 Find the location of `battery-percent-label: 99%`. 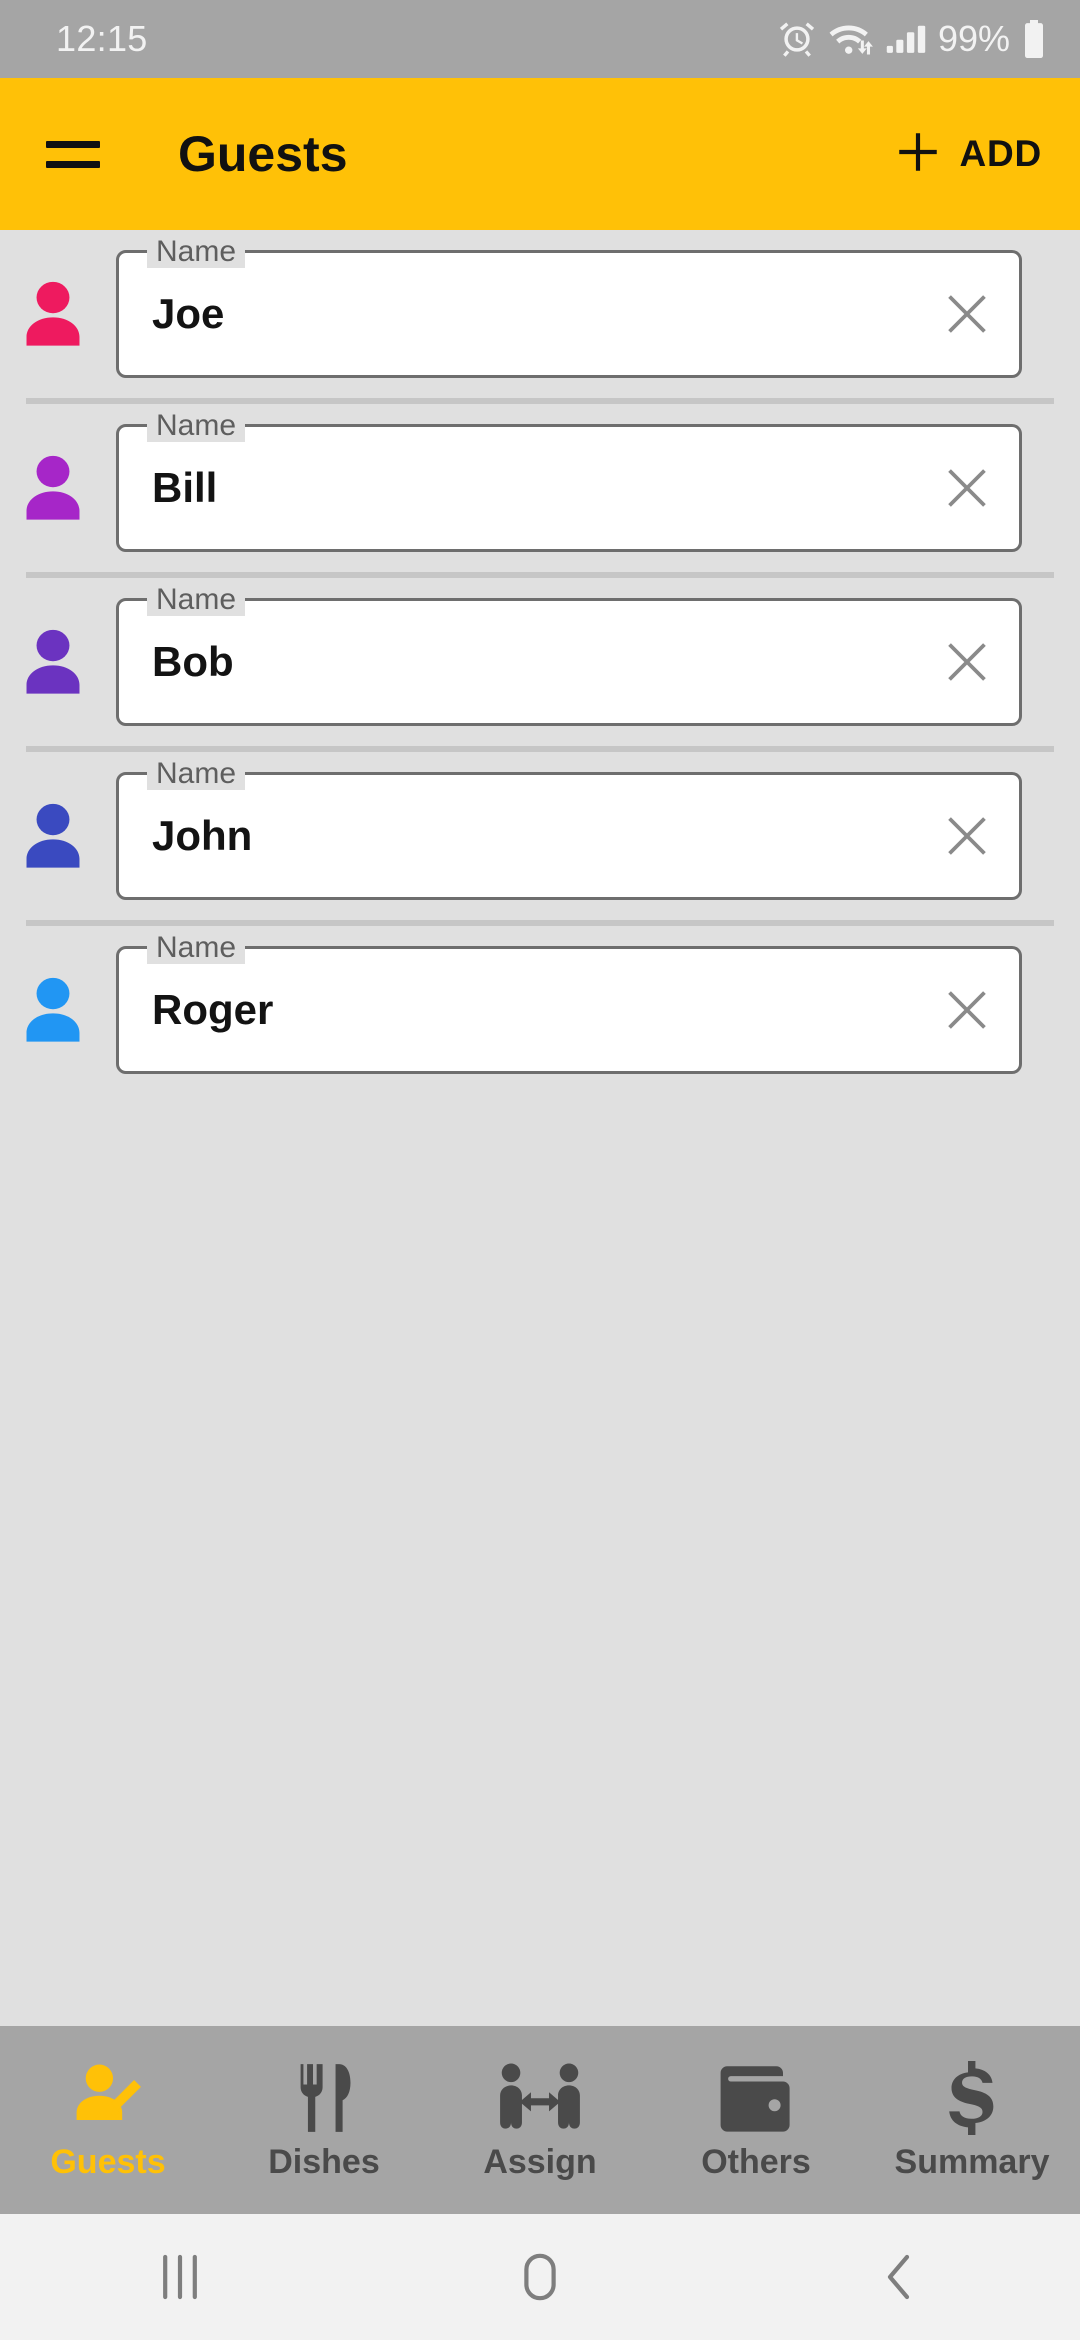

battery-percent-label: 99% is located at coordinates (973, 38).